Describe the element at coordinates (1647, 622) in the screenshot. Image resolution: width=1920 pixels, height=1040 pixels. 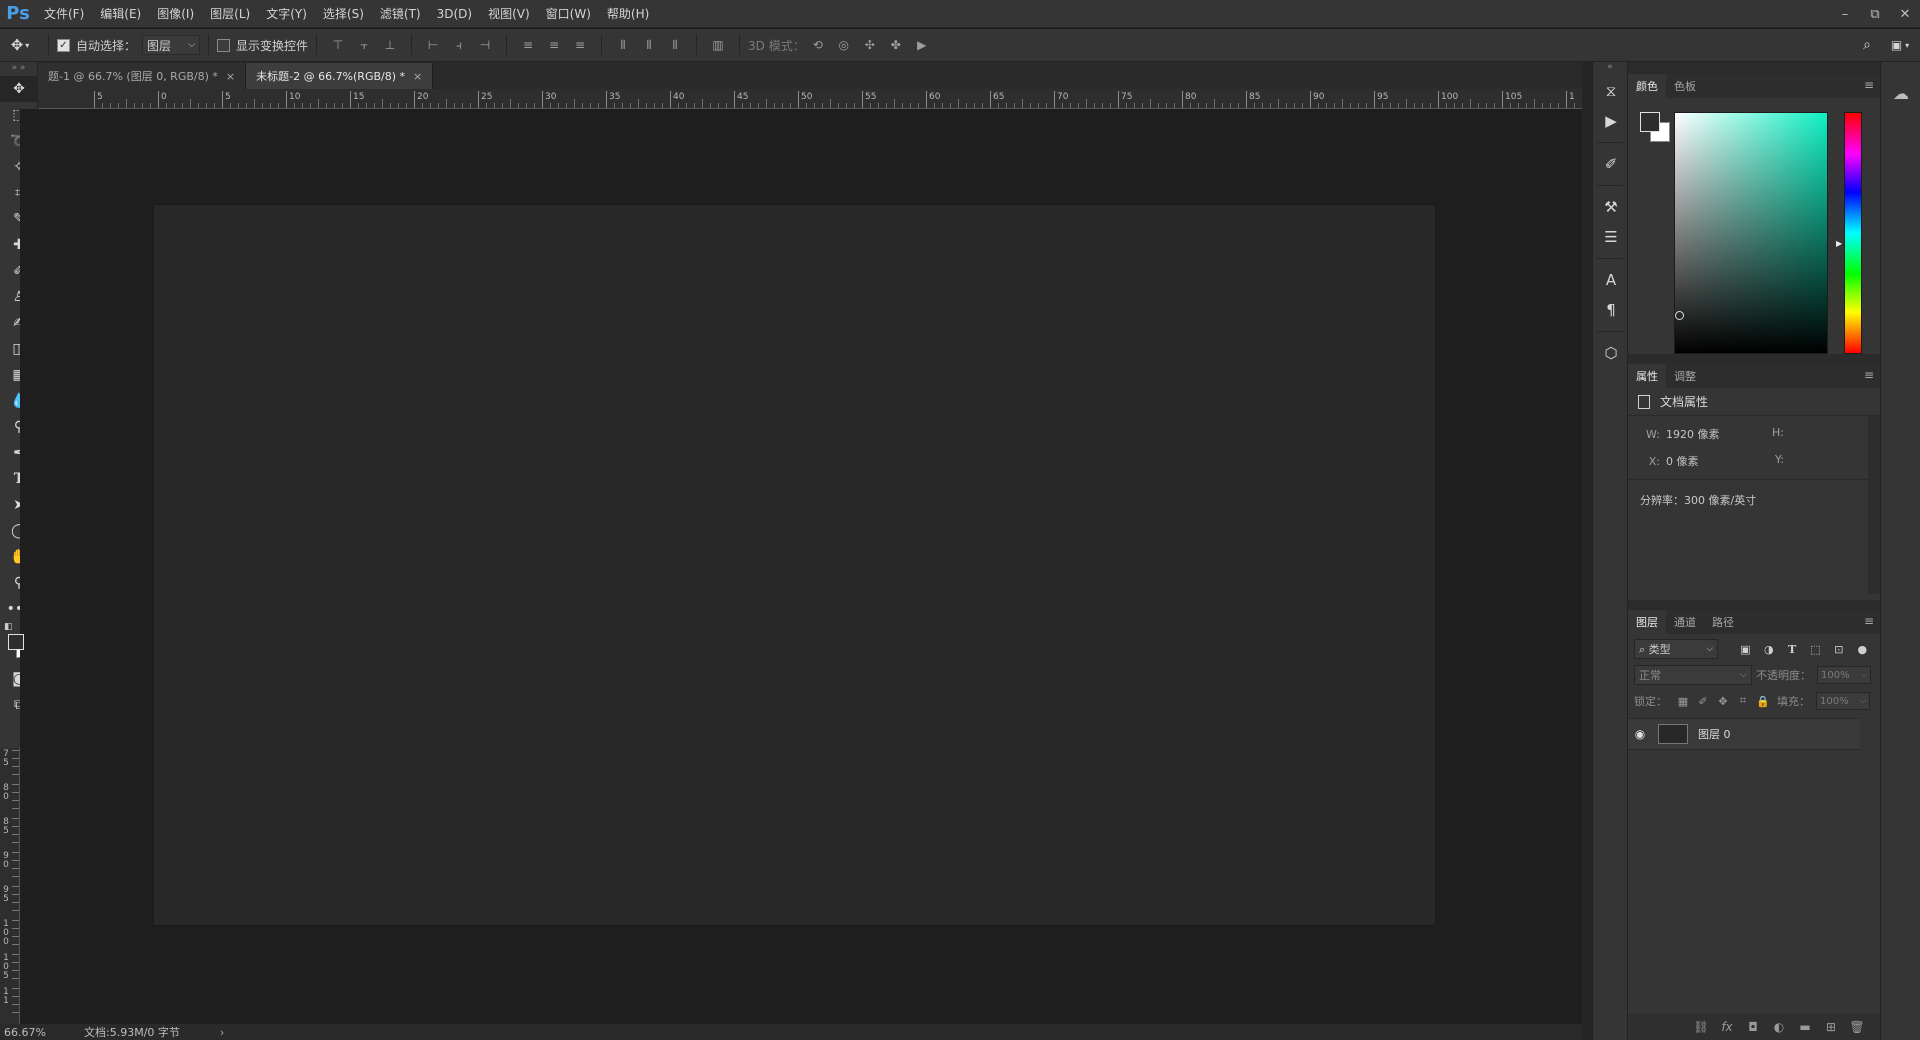
I see `tab-layers: 图层` at that location.